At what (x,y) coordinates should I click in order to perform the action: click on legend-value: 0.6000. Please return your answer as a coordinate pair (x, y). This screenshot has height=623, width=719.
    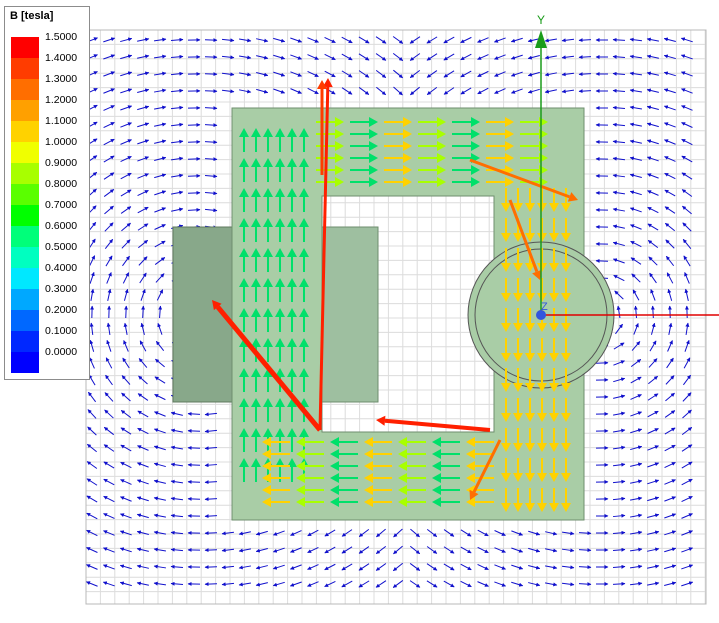
    Looking at the image, I should click on (61, 226).